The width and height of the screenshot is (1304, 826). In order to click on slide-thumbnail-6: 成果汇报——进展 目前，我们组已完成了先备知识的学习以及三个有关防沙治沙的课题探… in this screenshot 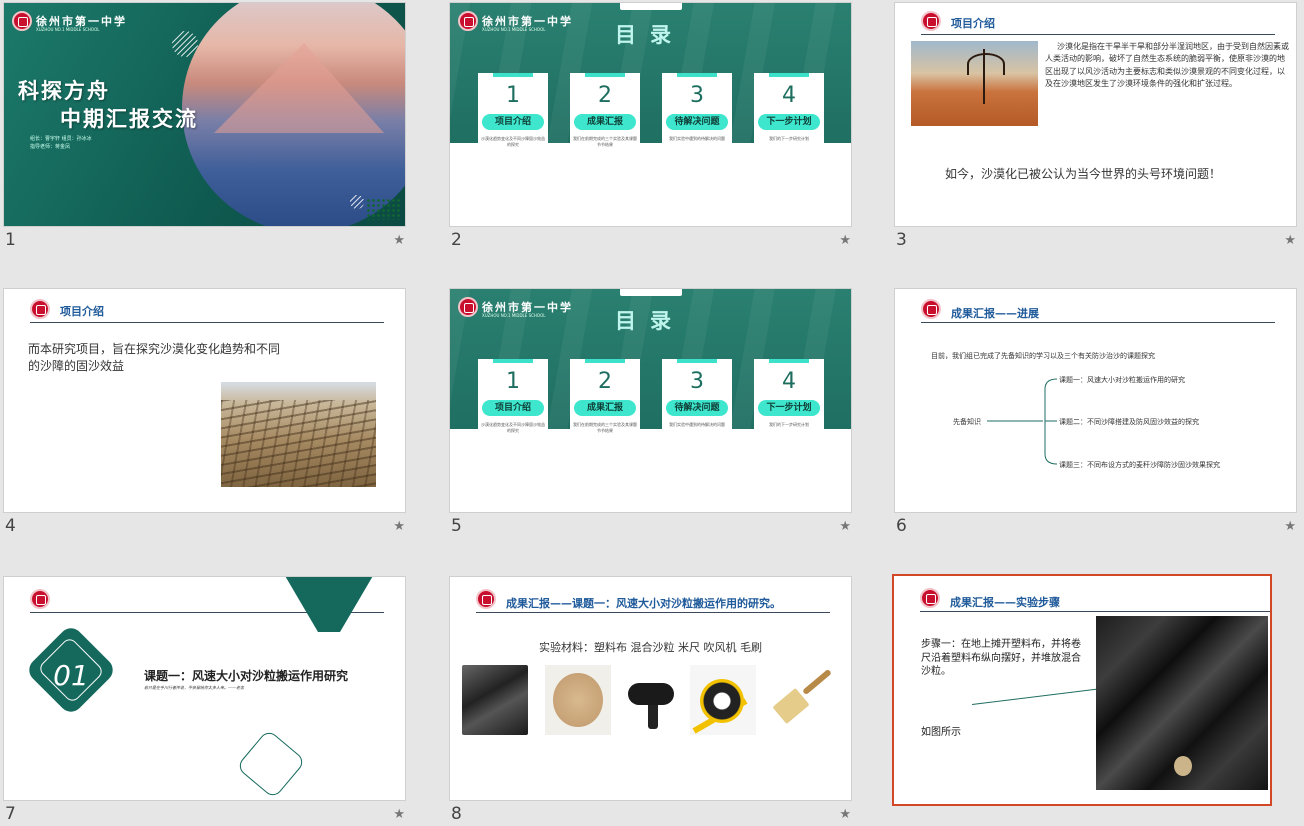, I will do `click(1099, 413)`.